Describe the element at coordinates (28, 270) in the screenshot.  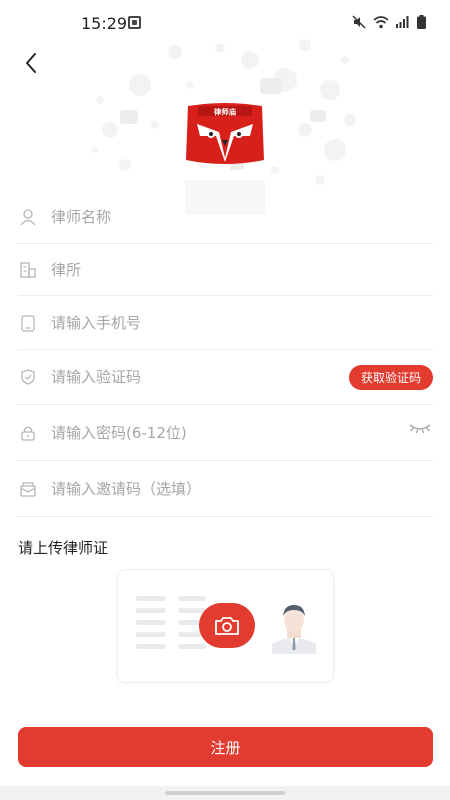
I see `building-icon` at that location.